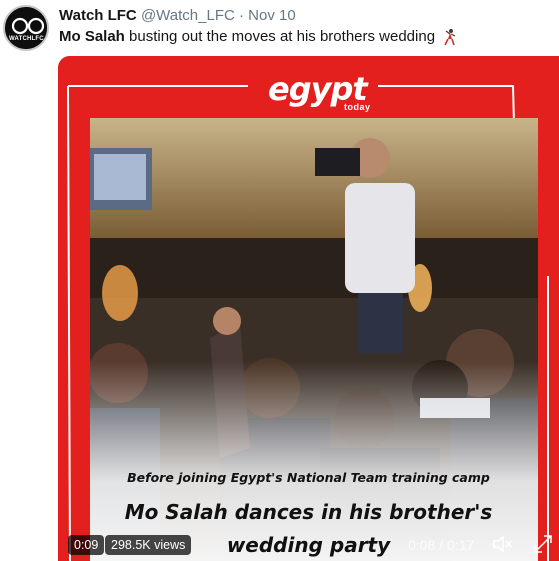 This screenshot has width=559, height=561. I want to click on dancer-emoji-icon, so click(450, 37).